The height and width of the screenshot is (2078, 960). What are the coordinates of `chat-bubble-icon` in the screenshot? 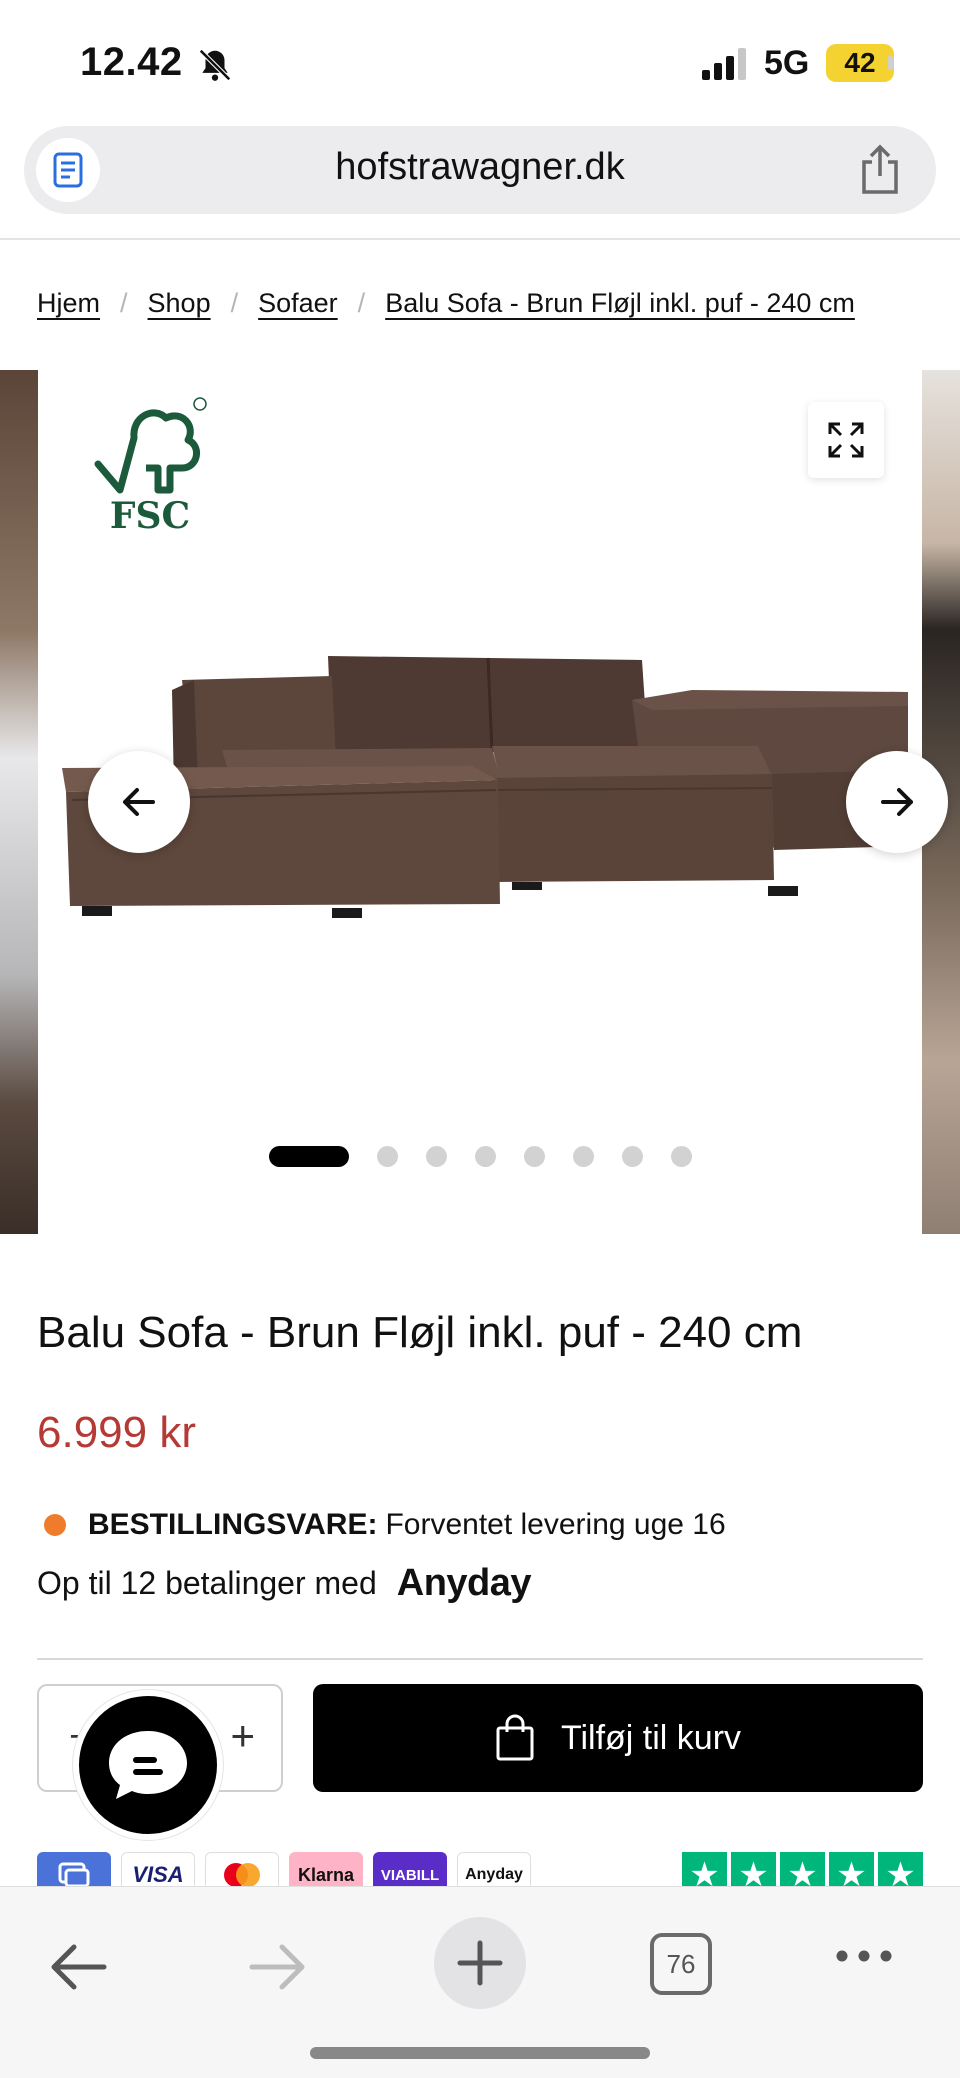 It's located at (148, 1765).